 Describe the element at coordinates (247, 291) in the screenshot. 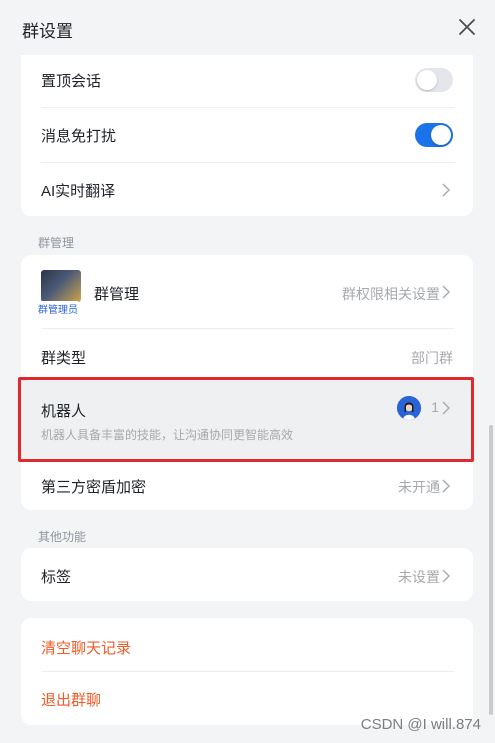

I see `group-manage-row: 群管理员 群管理 群权限相关设置` at that location.